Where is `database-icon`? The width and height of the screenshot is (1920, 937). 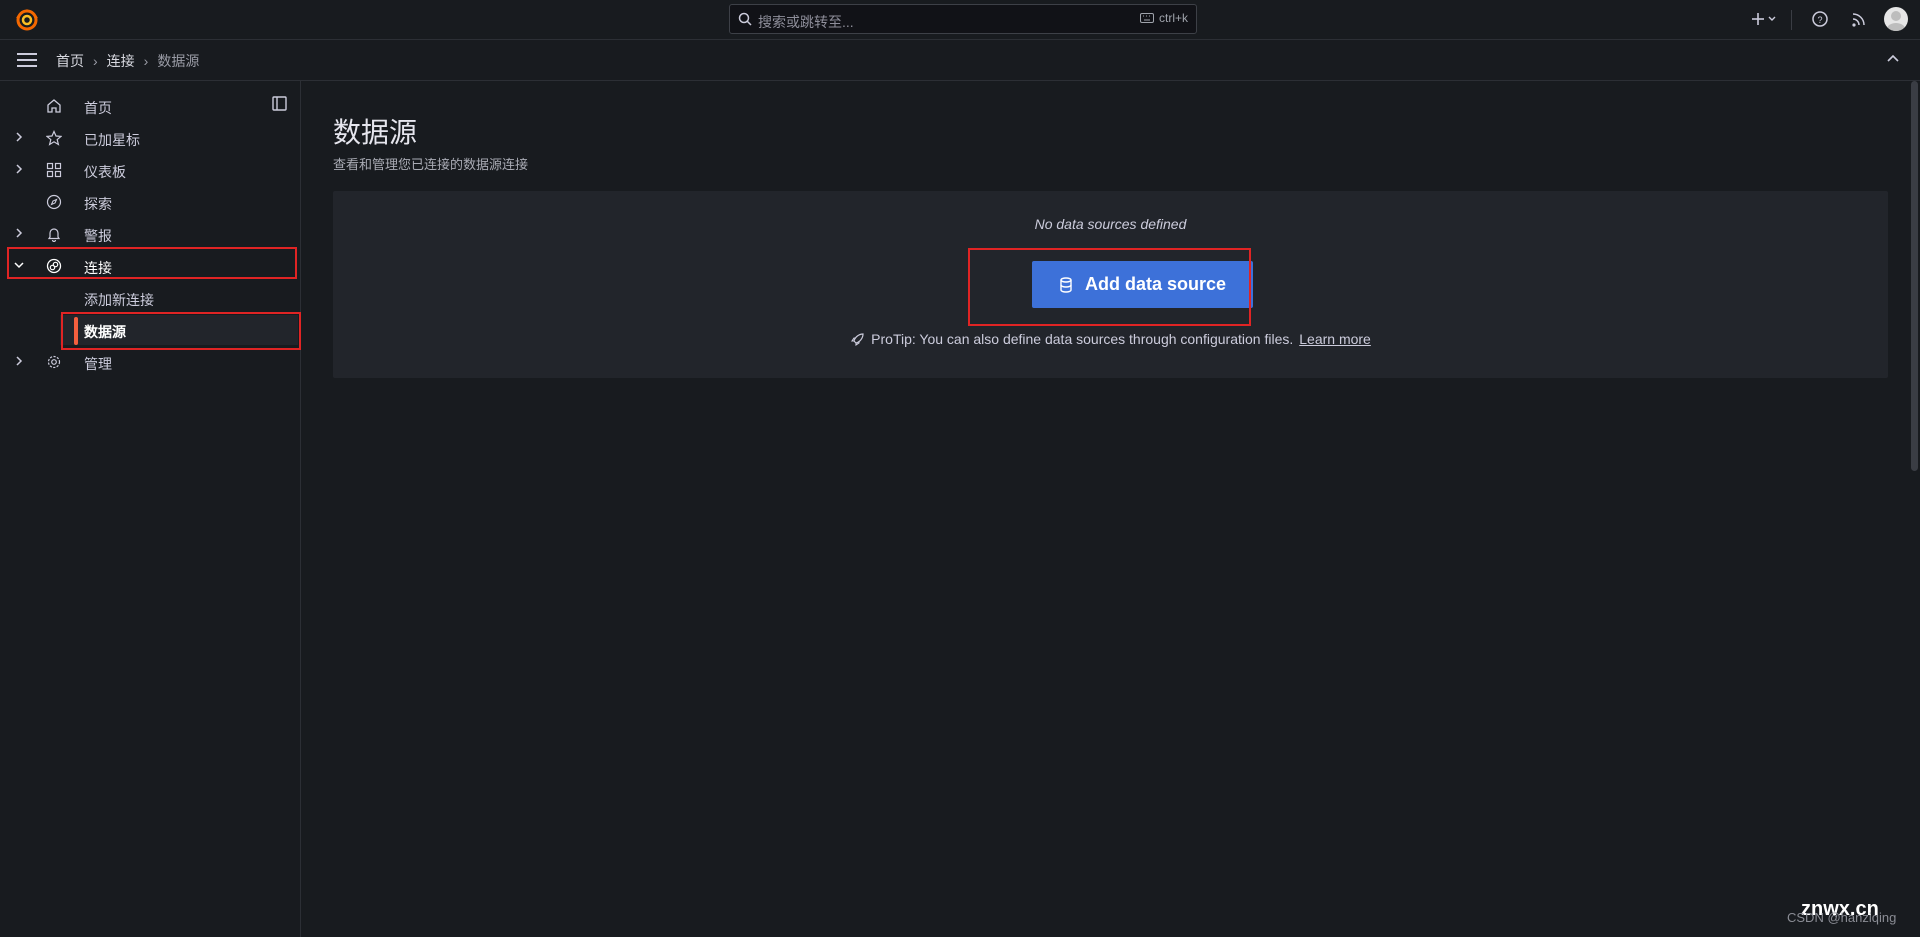
database-icon is located at coordinates (1066, 284).